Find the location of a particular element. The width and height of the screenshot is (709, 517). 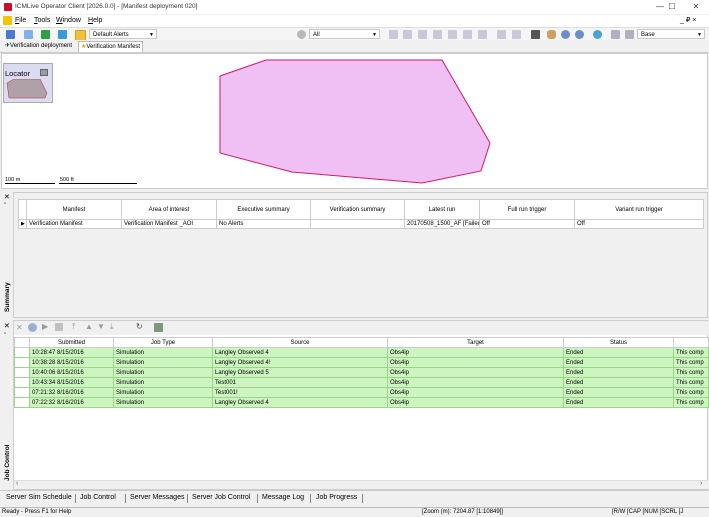

column-header: Variant run trigger is located at coordinates (639, 209).